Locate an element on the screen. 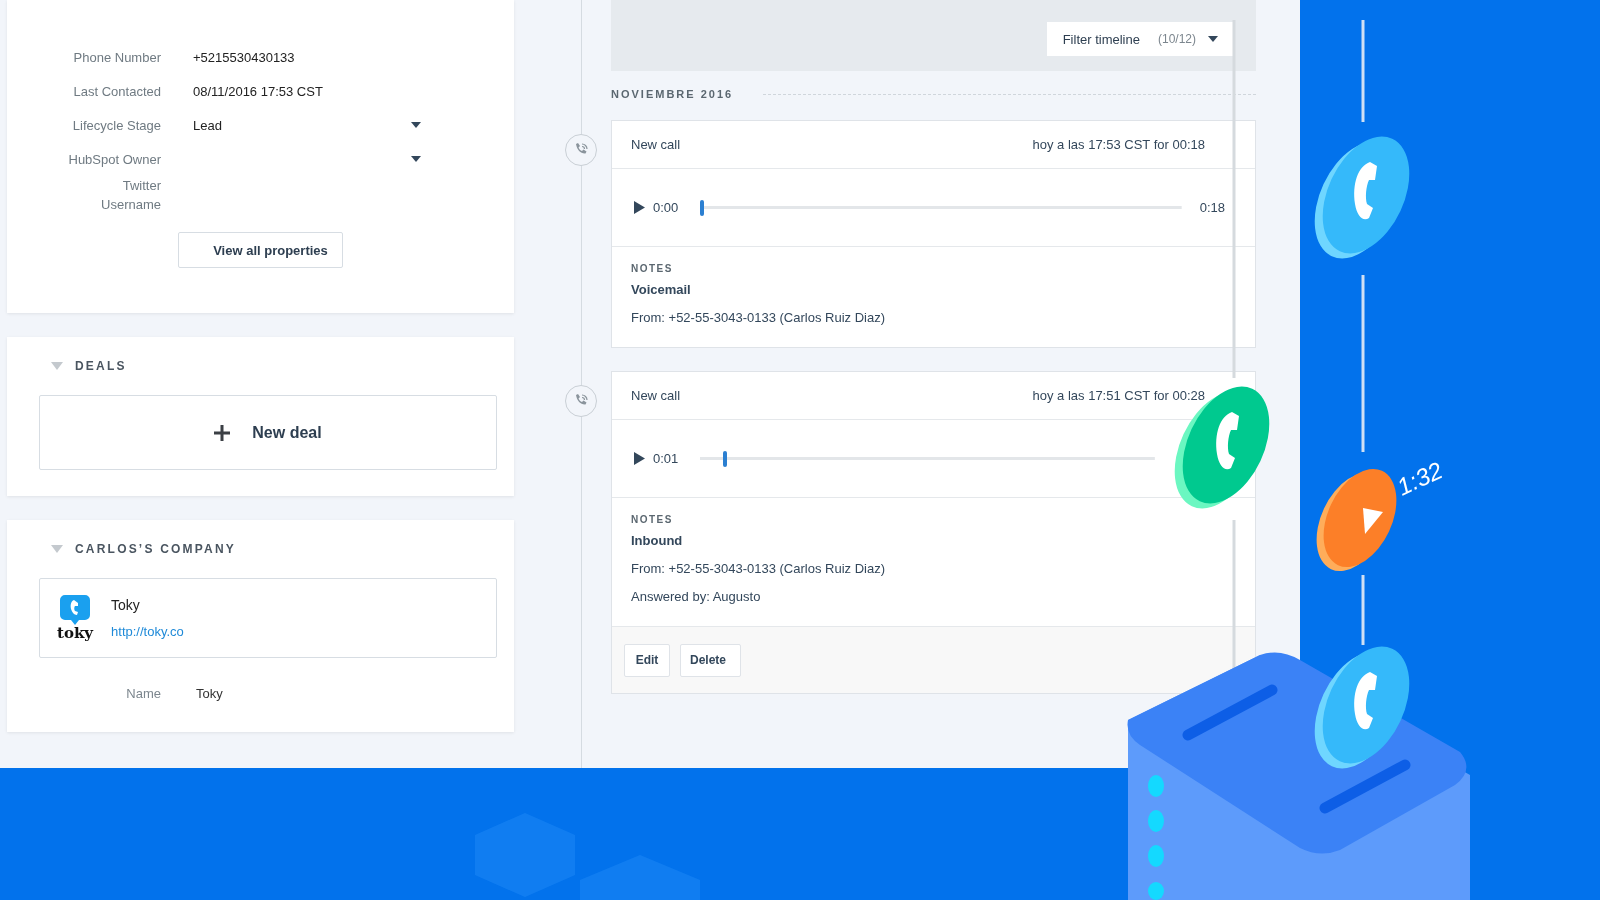  property-value: Toky is located at coordinates (209, 693).